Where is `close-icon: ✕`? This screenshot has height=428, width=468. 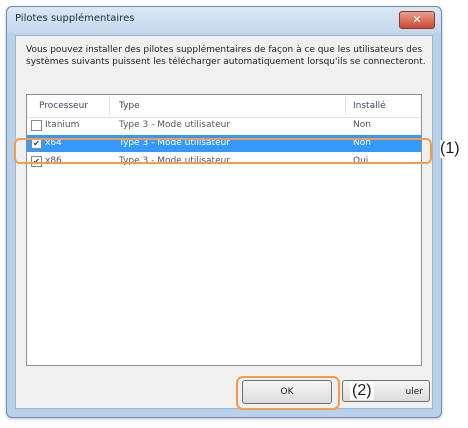
close-icon: ✕ is located at coordinates (417, 19).